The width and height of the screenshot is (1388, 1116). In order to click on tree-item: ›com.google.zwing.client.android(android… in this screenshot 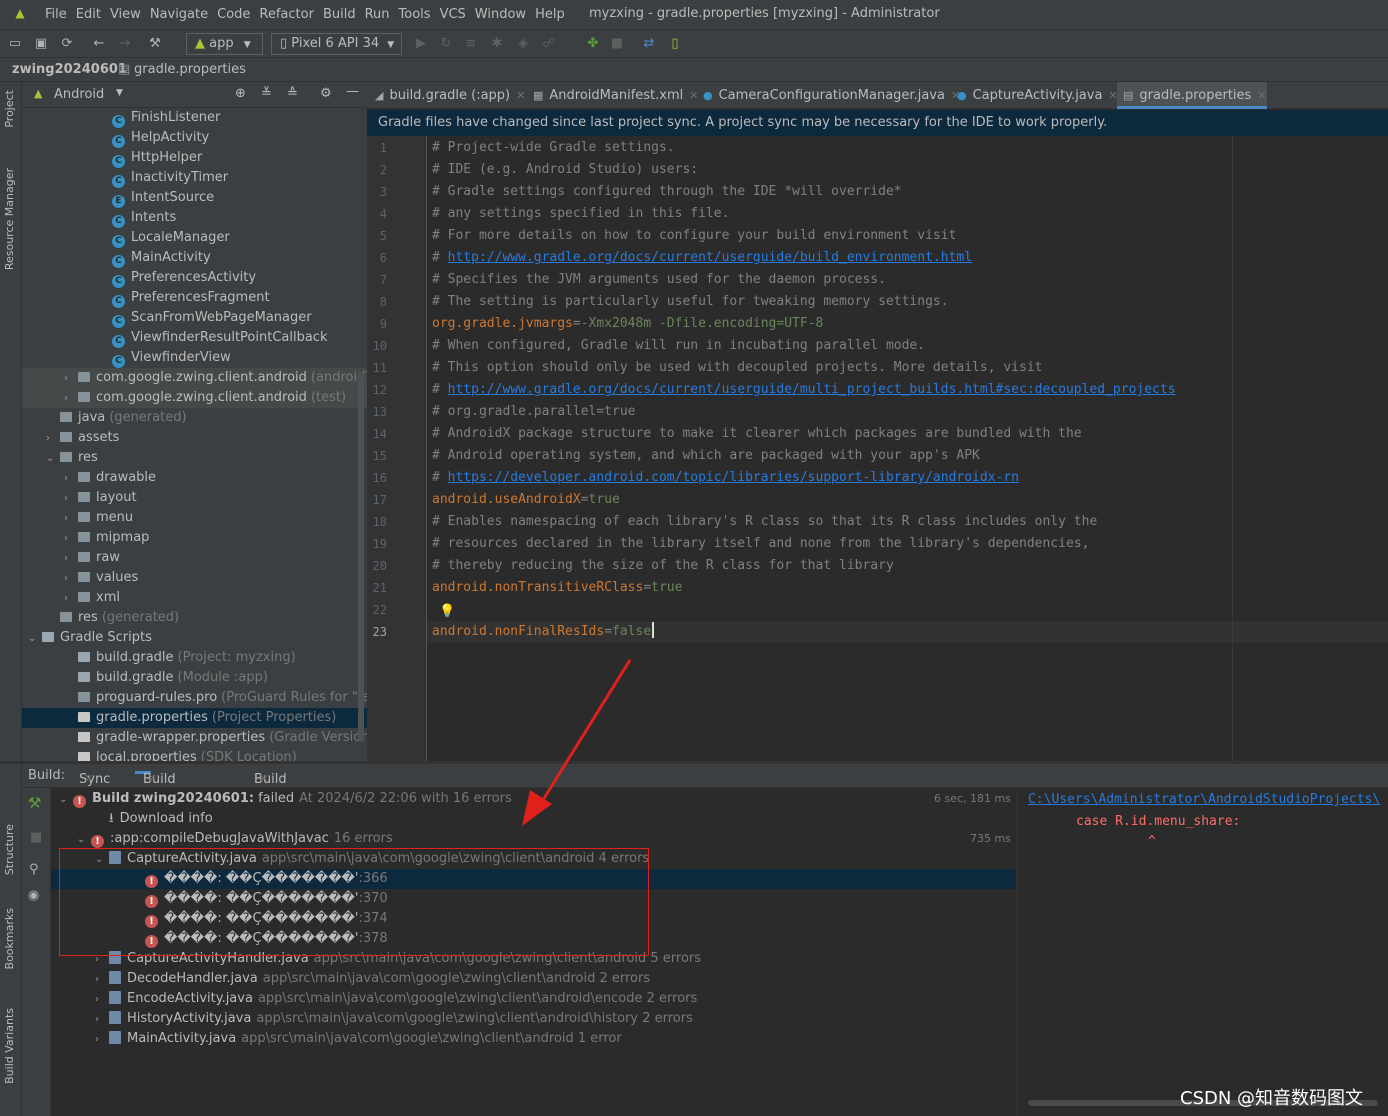, I will do `click(194, 378)`.